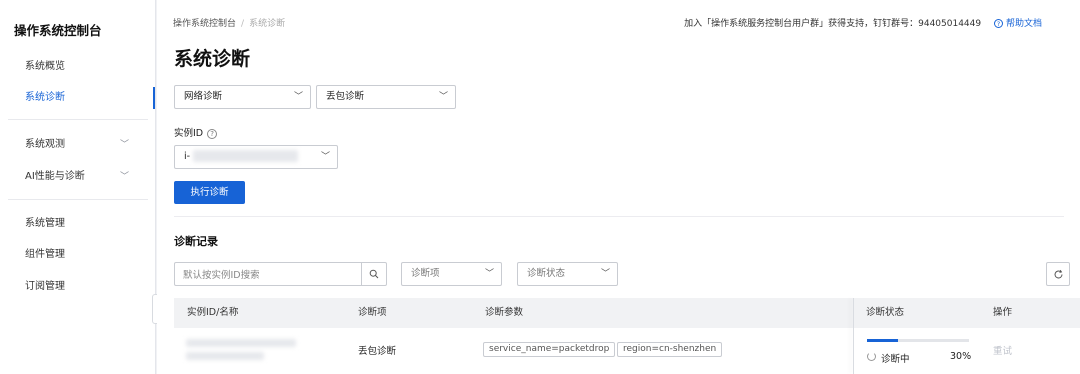 The image size is (1080, 374). What do you see at coordinates (58, 30) in the screenshot?
I see `sidebar-title: 操作系统控制台` at bounding box center [58, 30].